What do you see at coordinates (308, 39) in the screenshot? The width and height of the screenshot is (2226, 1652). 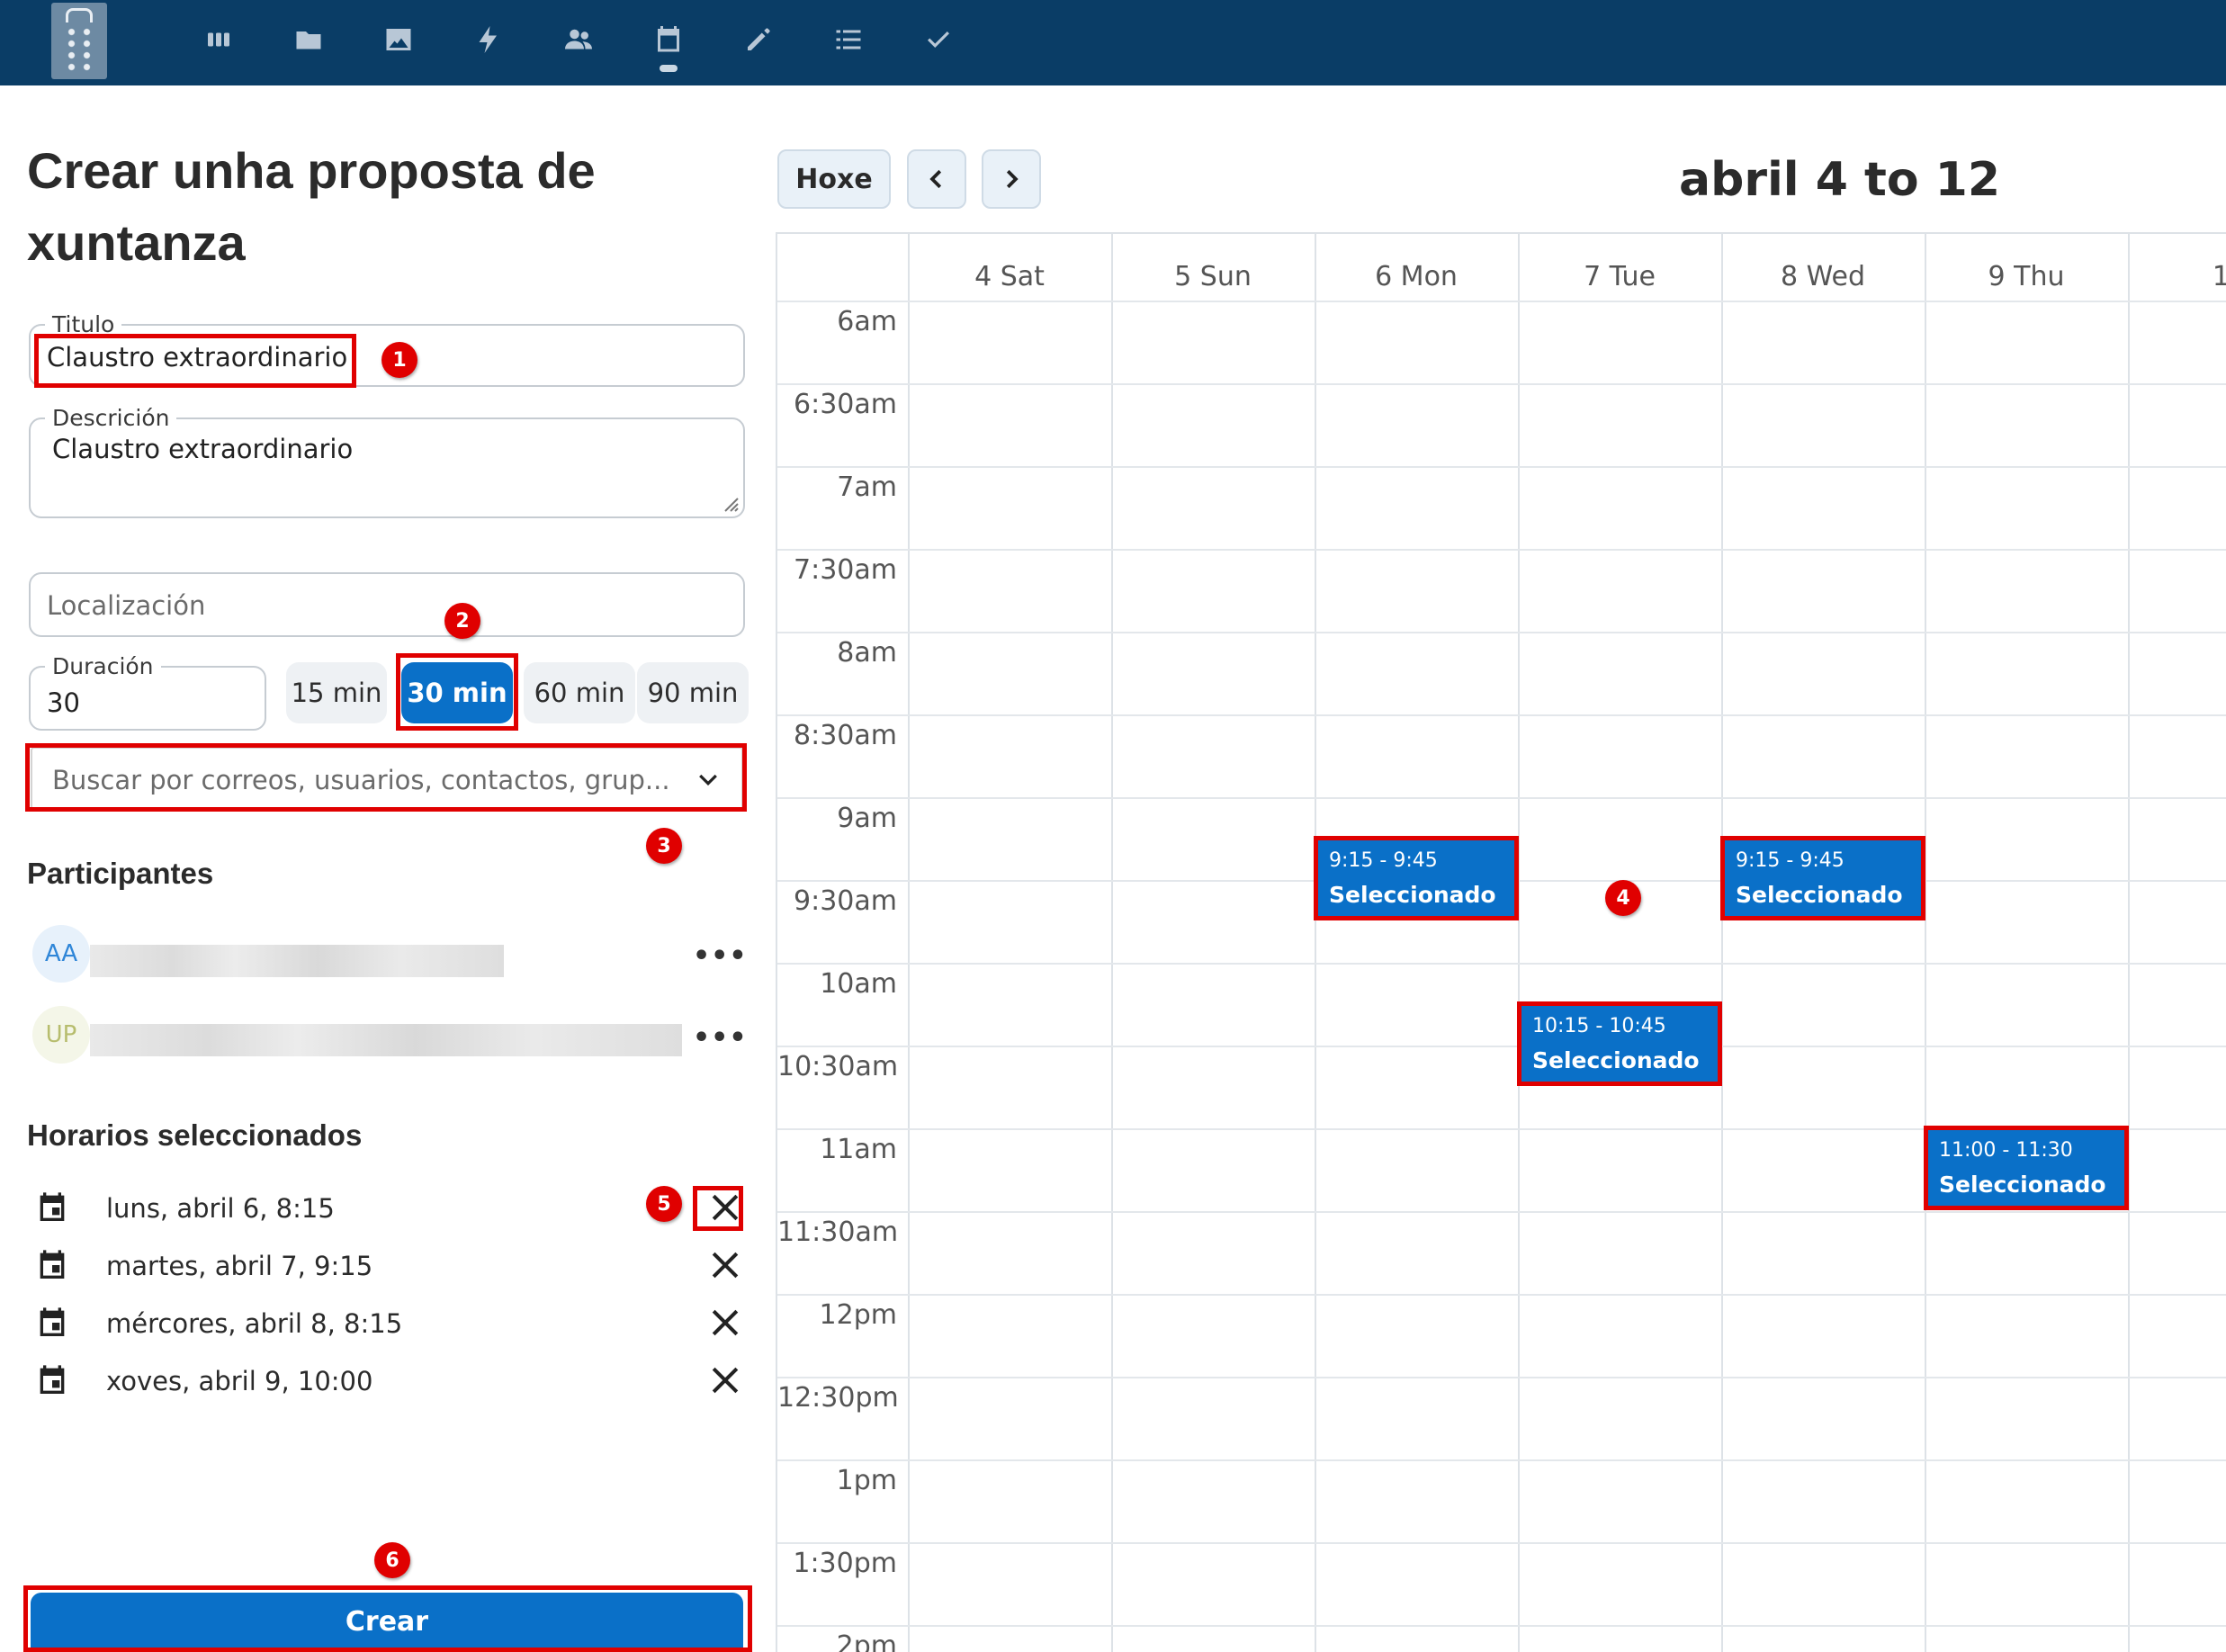 I see `folder-icon` at bounding box center [308, 39].